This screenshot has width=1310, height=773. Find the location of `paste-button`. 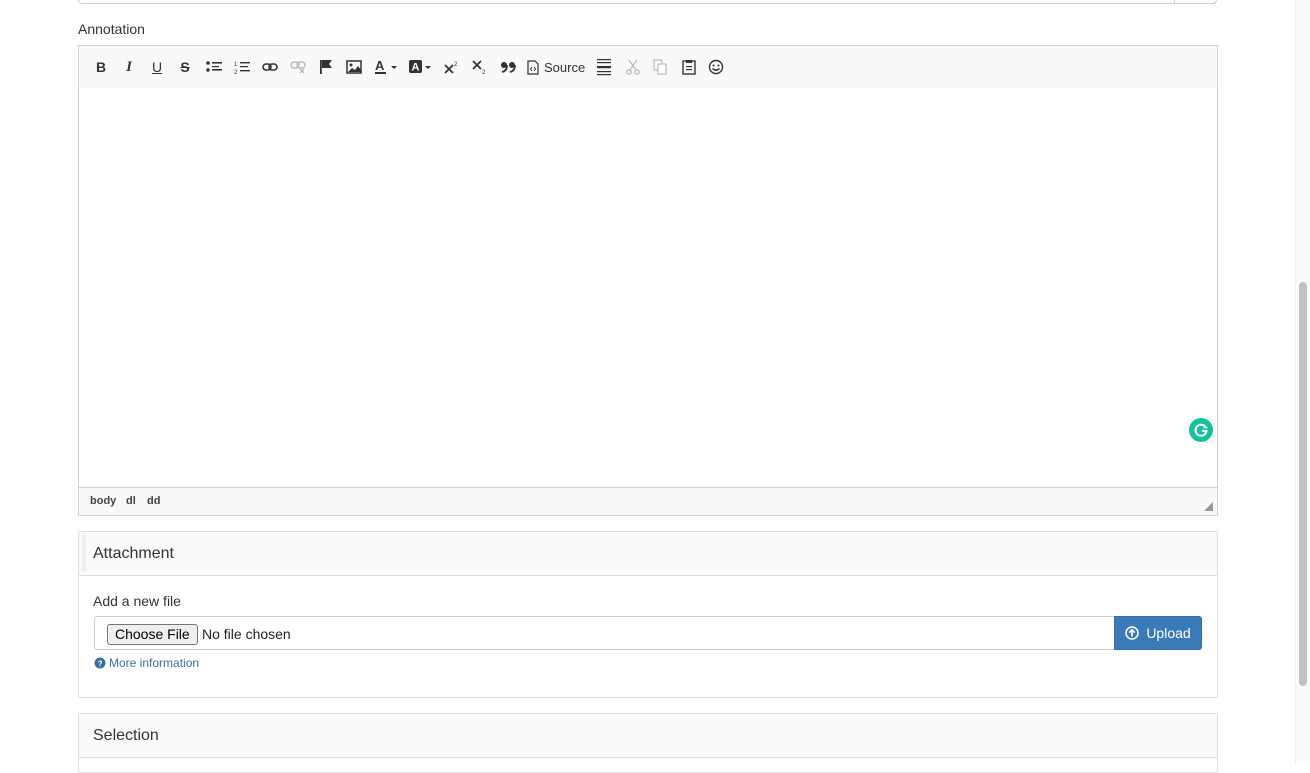

paste-button is located at coordinates (689, 67).